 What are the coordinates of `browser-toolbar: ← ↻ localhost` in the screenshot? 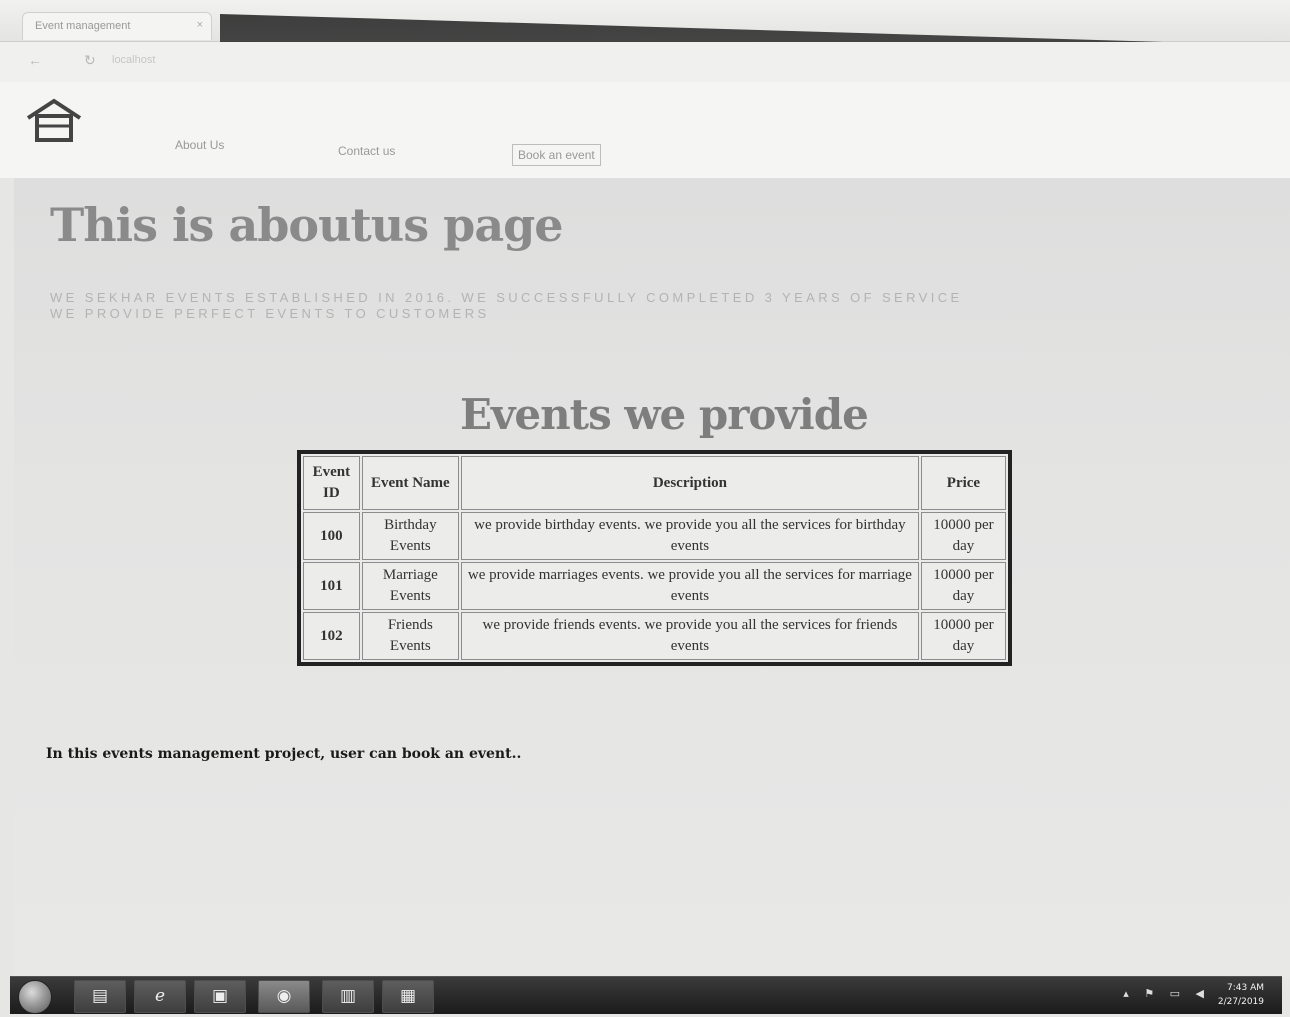 It's located at (645, 62).